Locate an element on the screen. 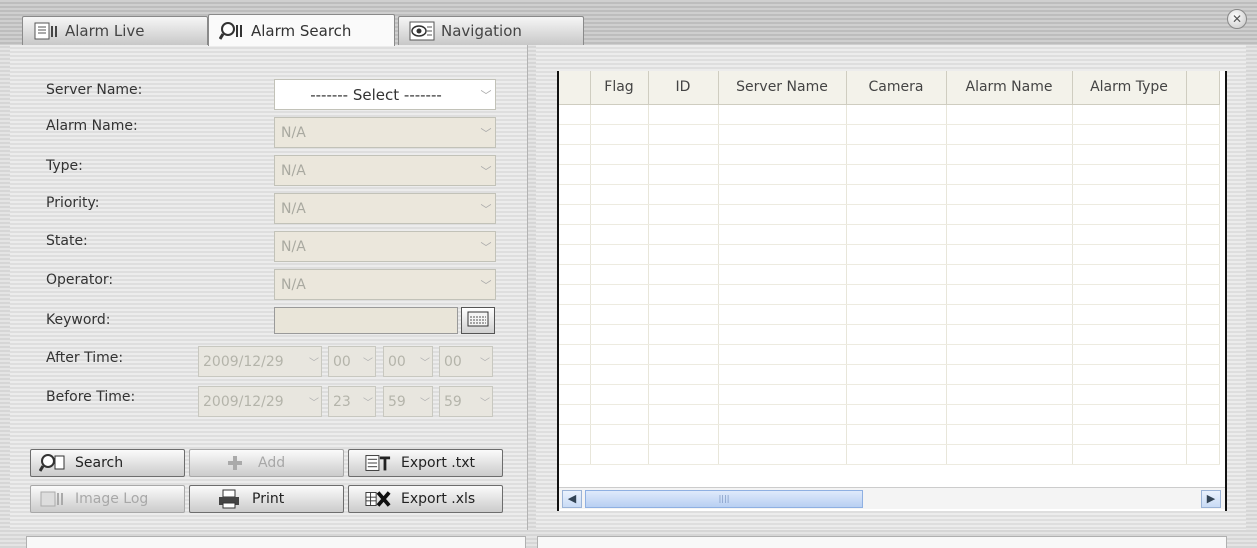 This screenshot has width=1257, height=548. state-label: State: is located at coordinates (67, 241).